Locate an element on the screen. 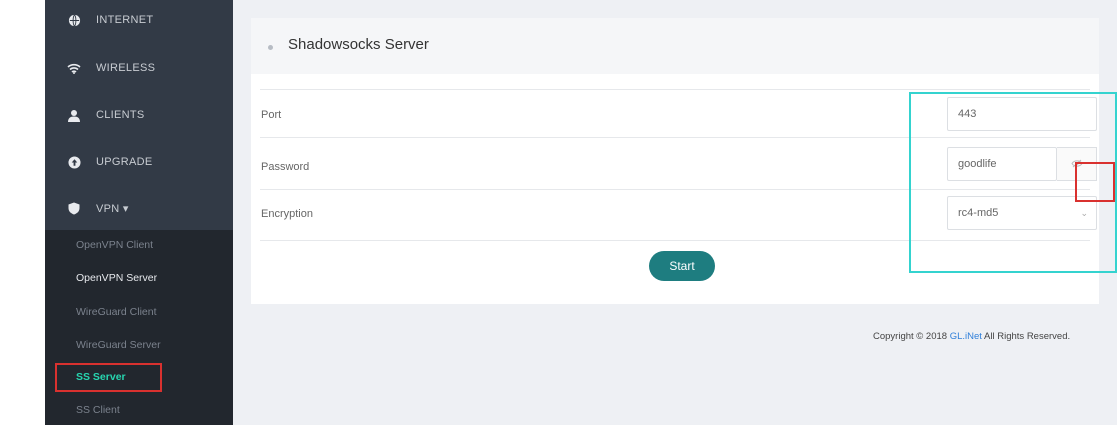 The width and height of the screenshot is (1117, 425). submenu-wireguard-client: WireGuard Client is located at coordinates (116, 312).